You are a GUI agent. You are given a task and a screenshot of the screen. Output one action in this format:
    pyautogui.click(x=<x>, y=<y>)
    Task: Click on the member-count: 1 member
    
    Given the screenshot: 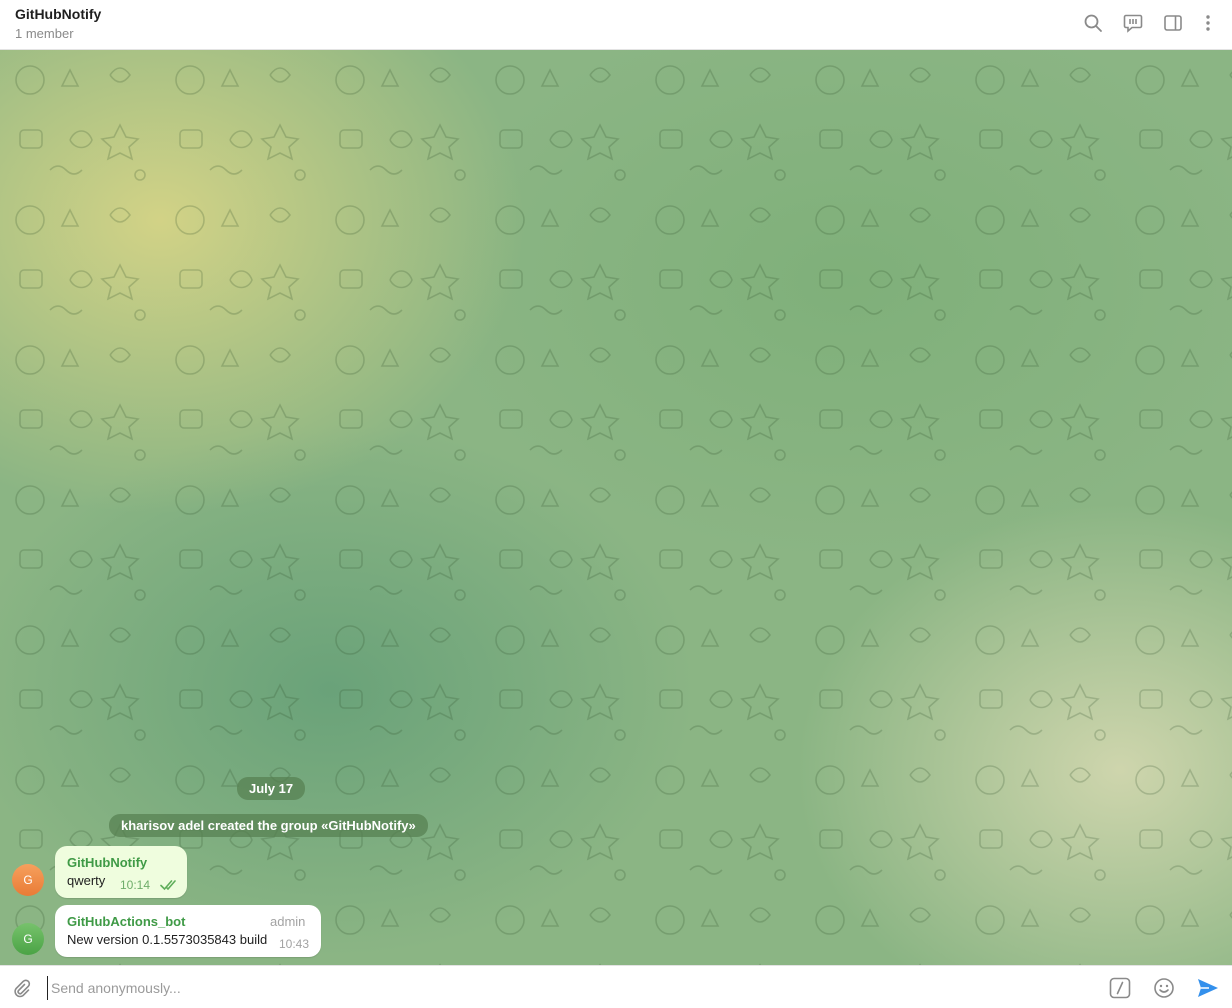 What is the action you would take?
    pyautogui.click(x=44, y=33)
    